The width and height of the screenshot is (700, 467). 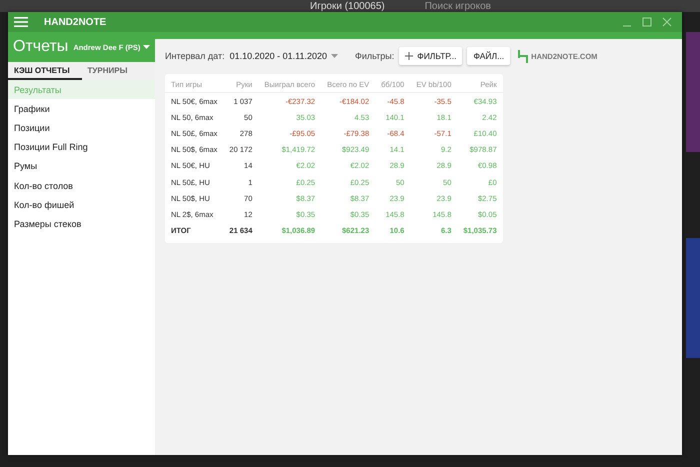 What do you see at coordinates (374, 56) in the screenshot?
I see `filters-label: Фильтры:` at bounding box center [374, 56].